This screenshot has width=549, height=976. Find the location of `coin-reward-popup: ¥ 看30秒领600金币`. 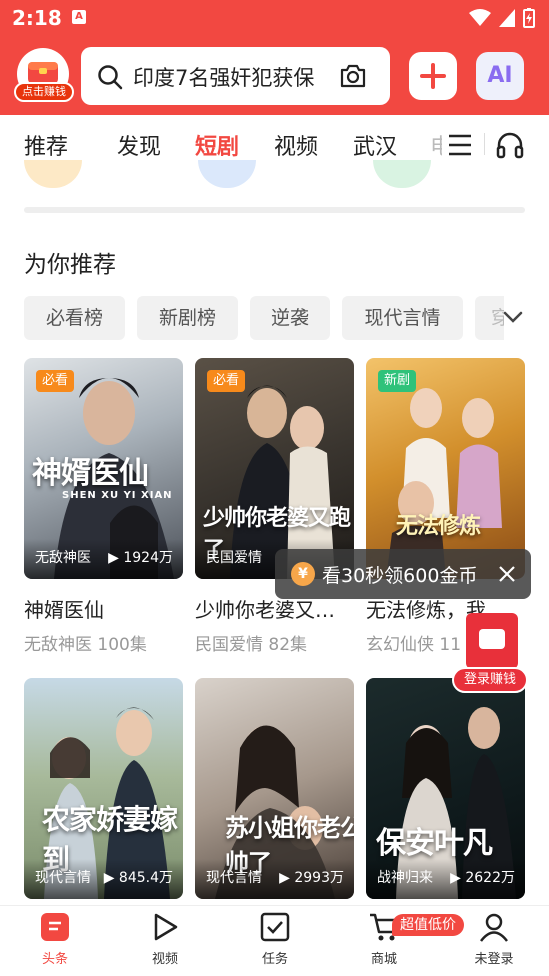

coin-reward-popup: ¥ 看30秒领600金币 is located at coordinates (403, 574).